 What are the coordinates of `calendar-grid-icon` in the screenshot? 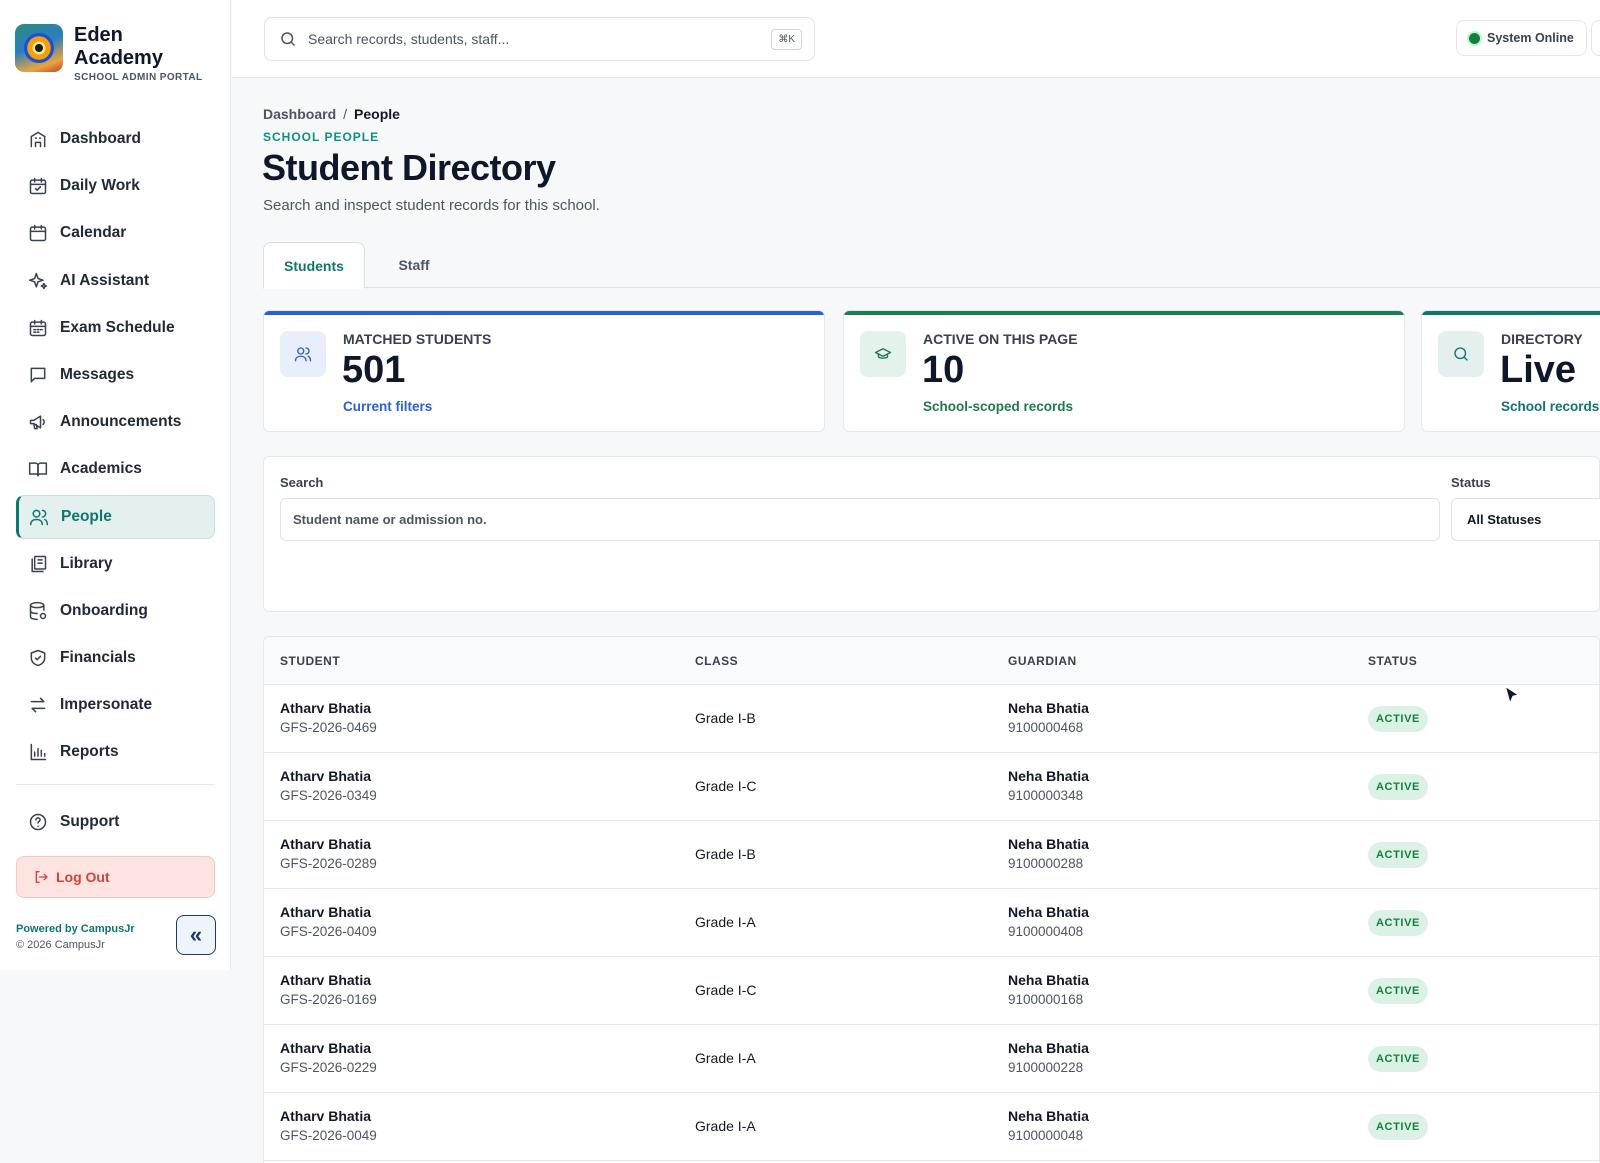 It's located at (38, 327).